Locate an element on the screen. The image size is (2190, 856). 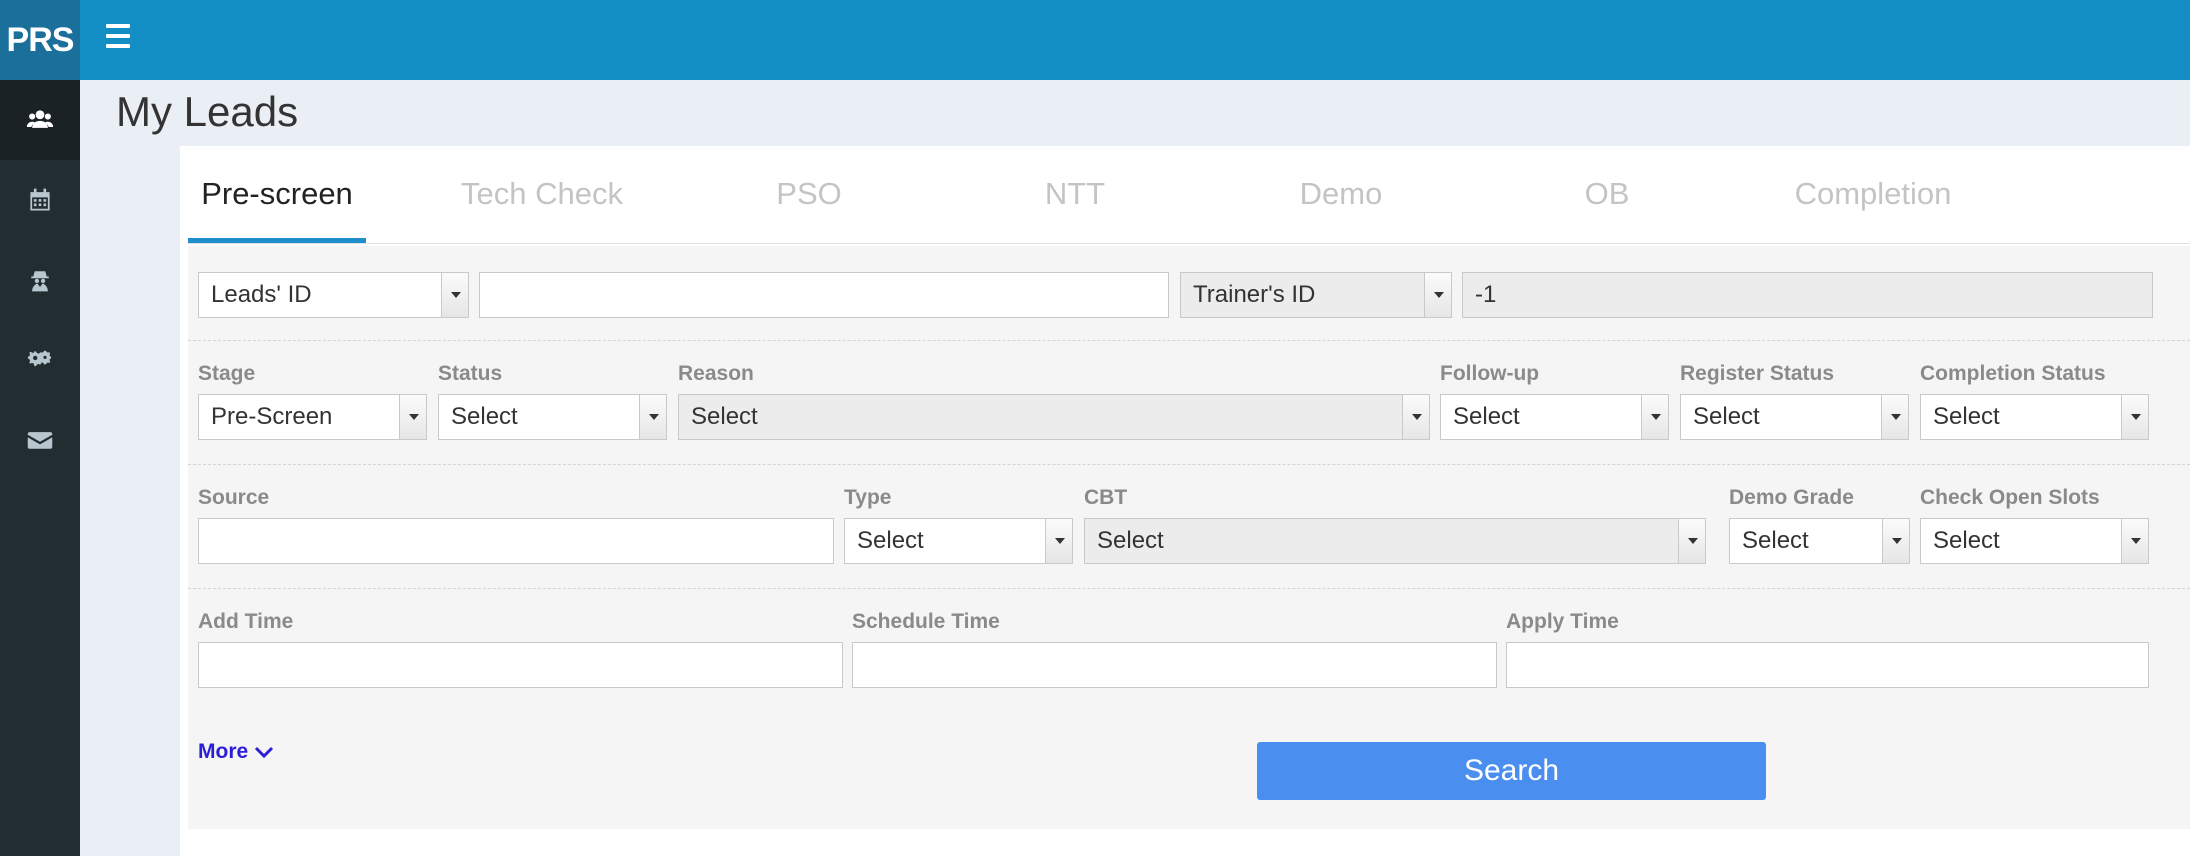
stage-label: Stage is located at coordinates (227, 373).